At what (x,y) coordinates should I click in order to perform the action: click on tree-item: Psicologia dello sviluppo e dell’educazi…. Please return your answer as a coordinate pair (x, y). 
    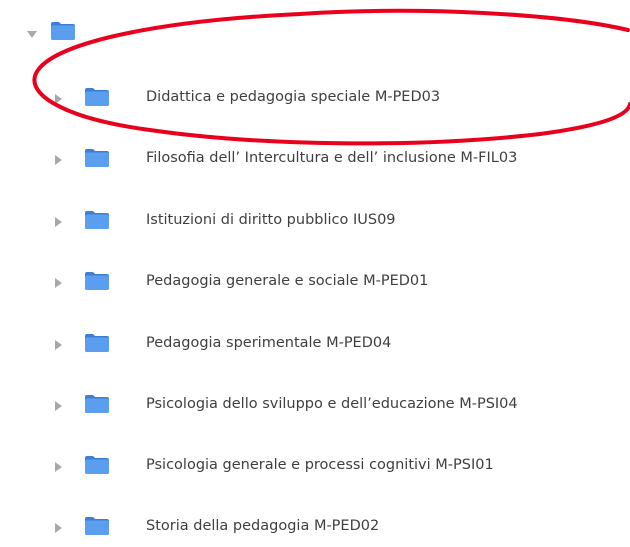
    Looking at the image, I should click on (315, 404).